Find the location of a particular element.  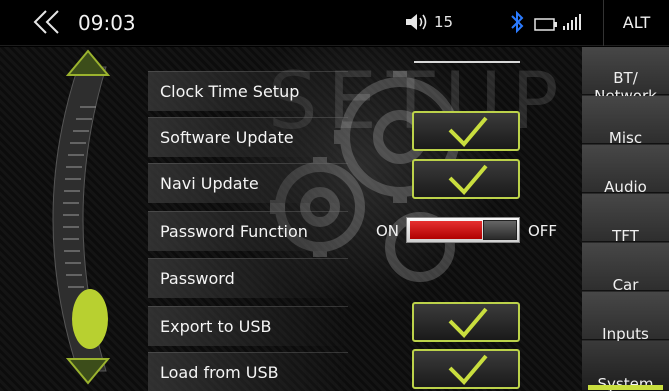

list-item-label: Load from USB is located at coordinates (219, 372).